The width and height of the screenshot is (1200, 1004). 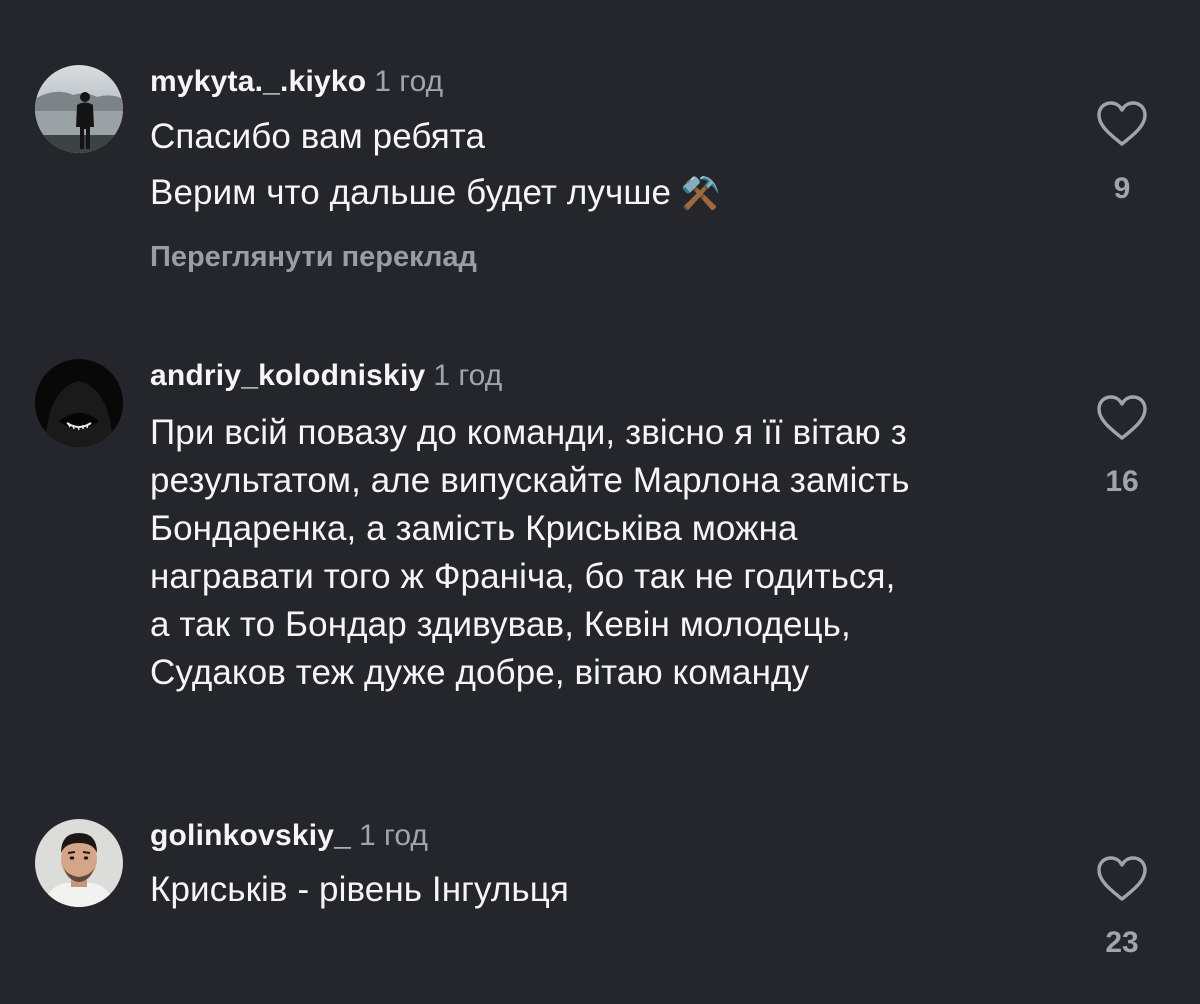 I want to click on avatar-dark-hood-icon, so click(x=79, y=403).